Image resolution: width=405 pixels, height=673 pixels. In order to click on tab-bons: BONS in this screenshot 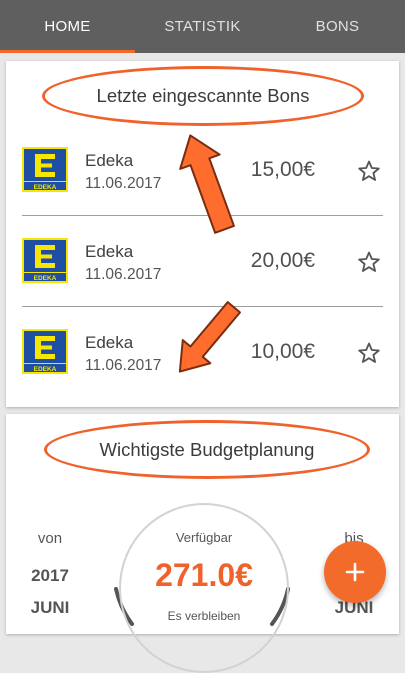, I will do `click(337, 26)`.